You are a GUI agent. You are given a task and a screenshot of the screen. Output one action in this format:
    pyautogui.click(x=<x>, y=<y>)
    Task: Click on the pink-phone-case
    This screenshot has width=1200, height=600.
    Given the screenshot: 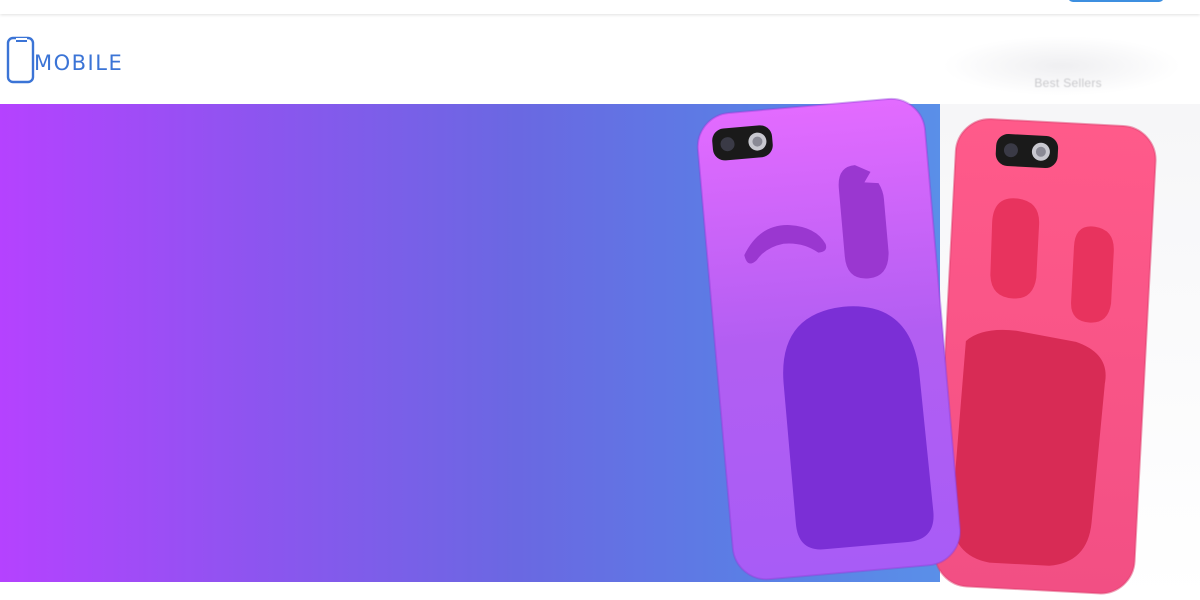 What is the action you would take?
    pyautogui.click(x=1045, y=356)
    